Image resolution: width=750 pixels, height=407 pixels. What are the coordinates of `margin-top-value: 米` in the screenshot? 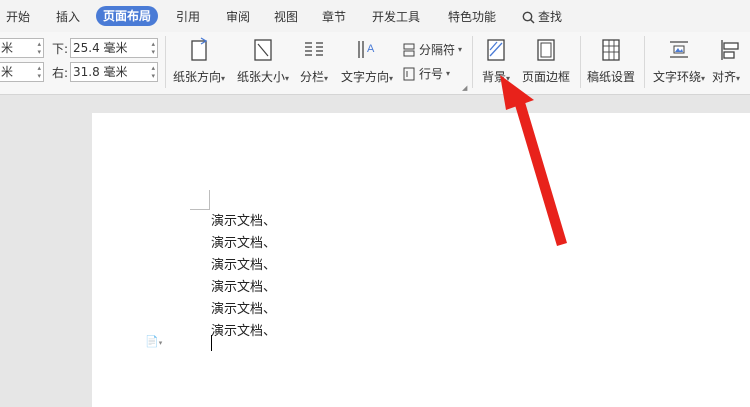 It's located at (7, 48).